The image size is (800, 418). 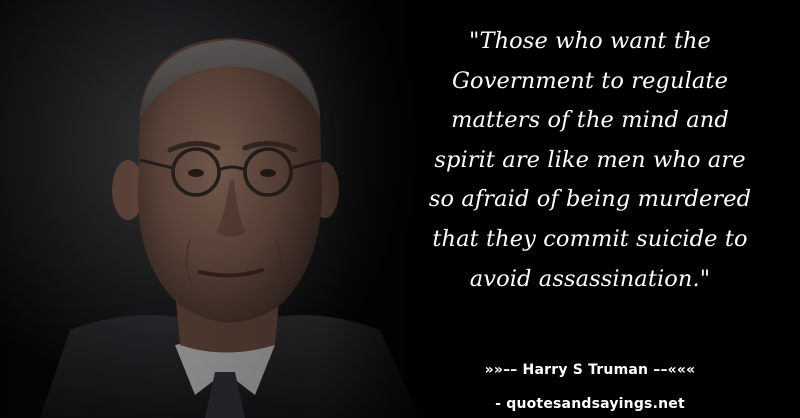 I want to click on quote-author: »»–– Harry S Truman ––«««, so click(x=590, y=370).